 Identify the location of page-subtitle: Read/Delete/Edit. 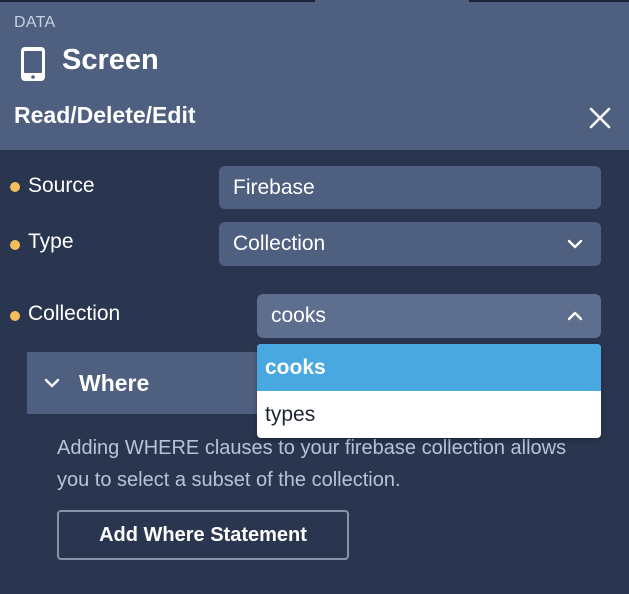
(105, 115).